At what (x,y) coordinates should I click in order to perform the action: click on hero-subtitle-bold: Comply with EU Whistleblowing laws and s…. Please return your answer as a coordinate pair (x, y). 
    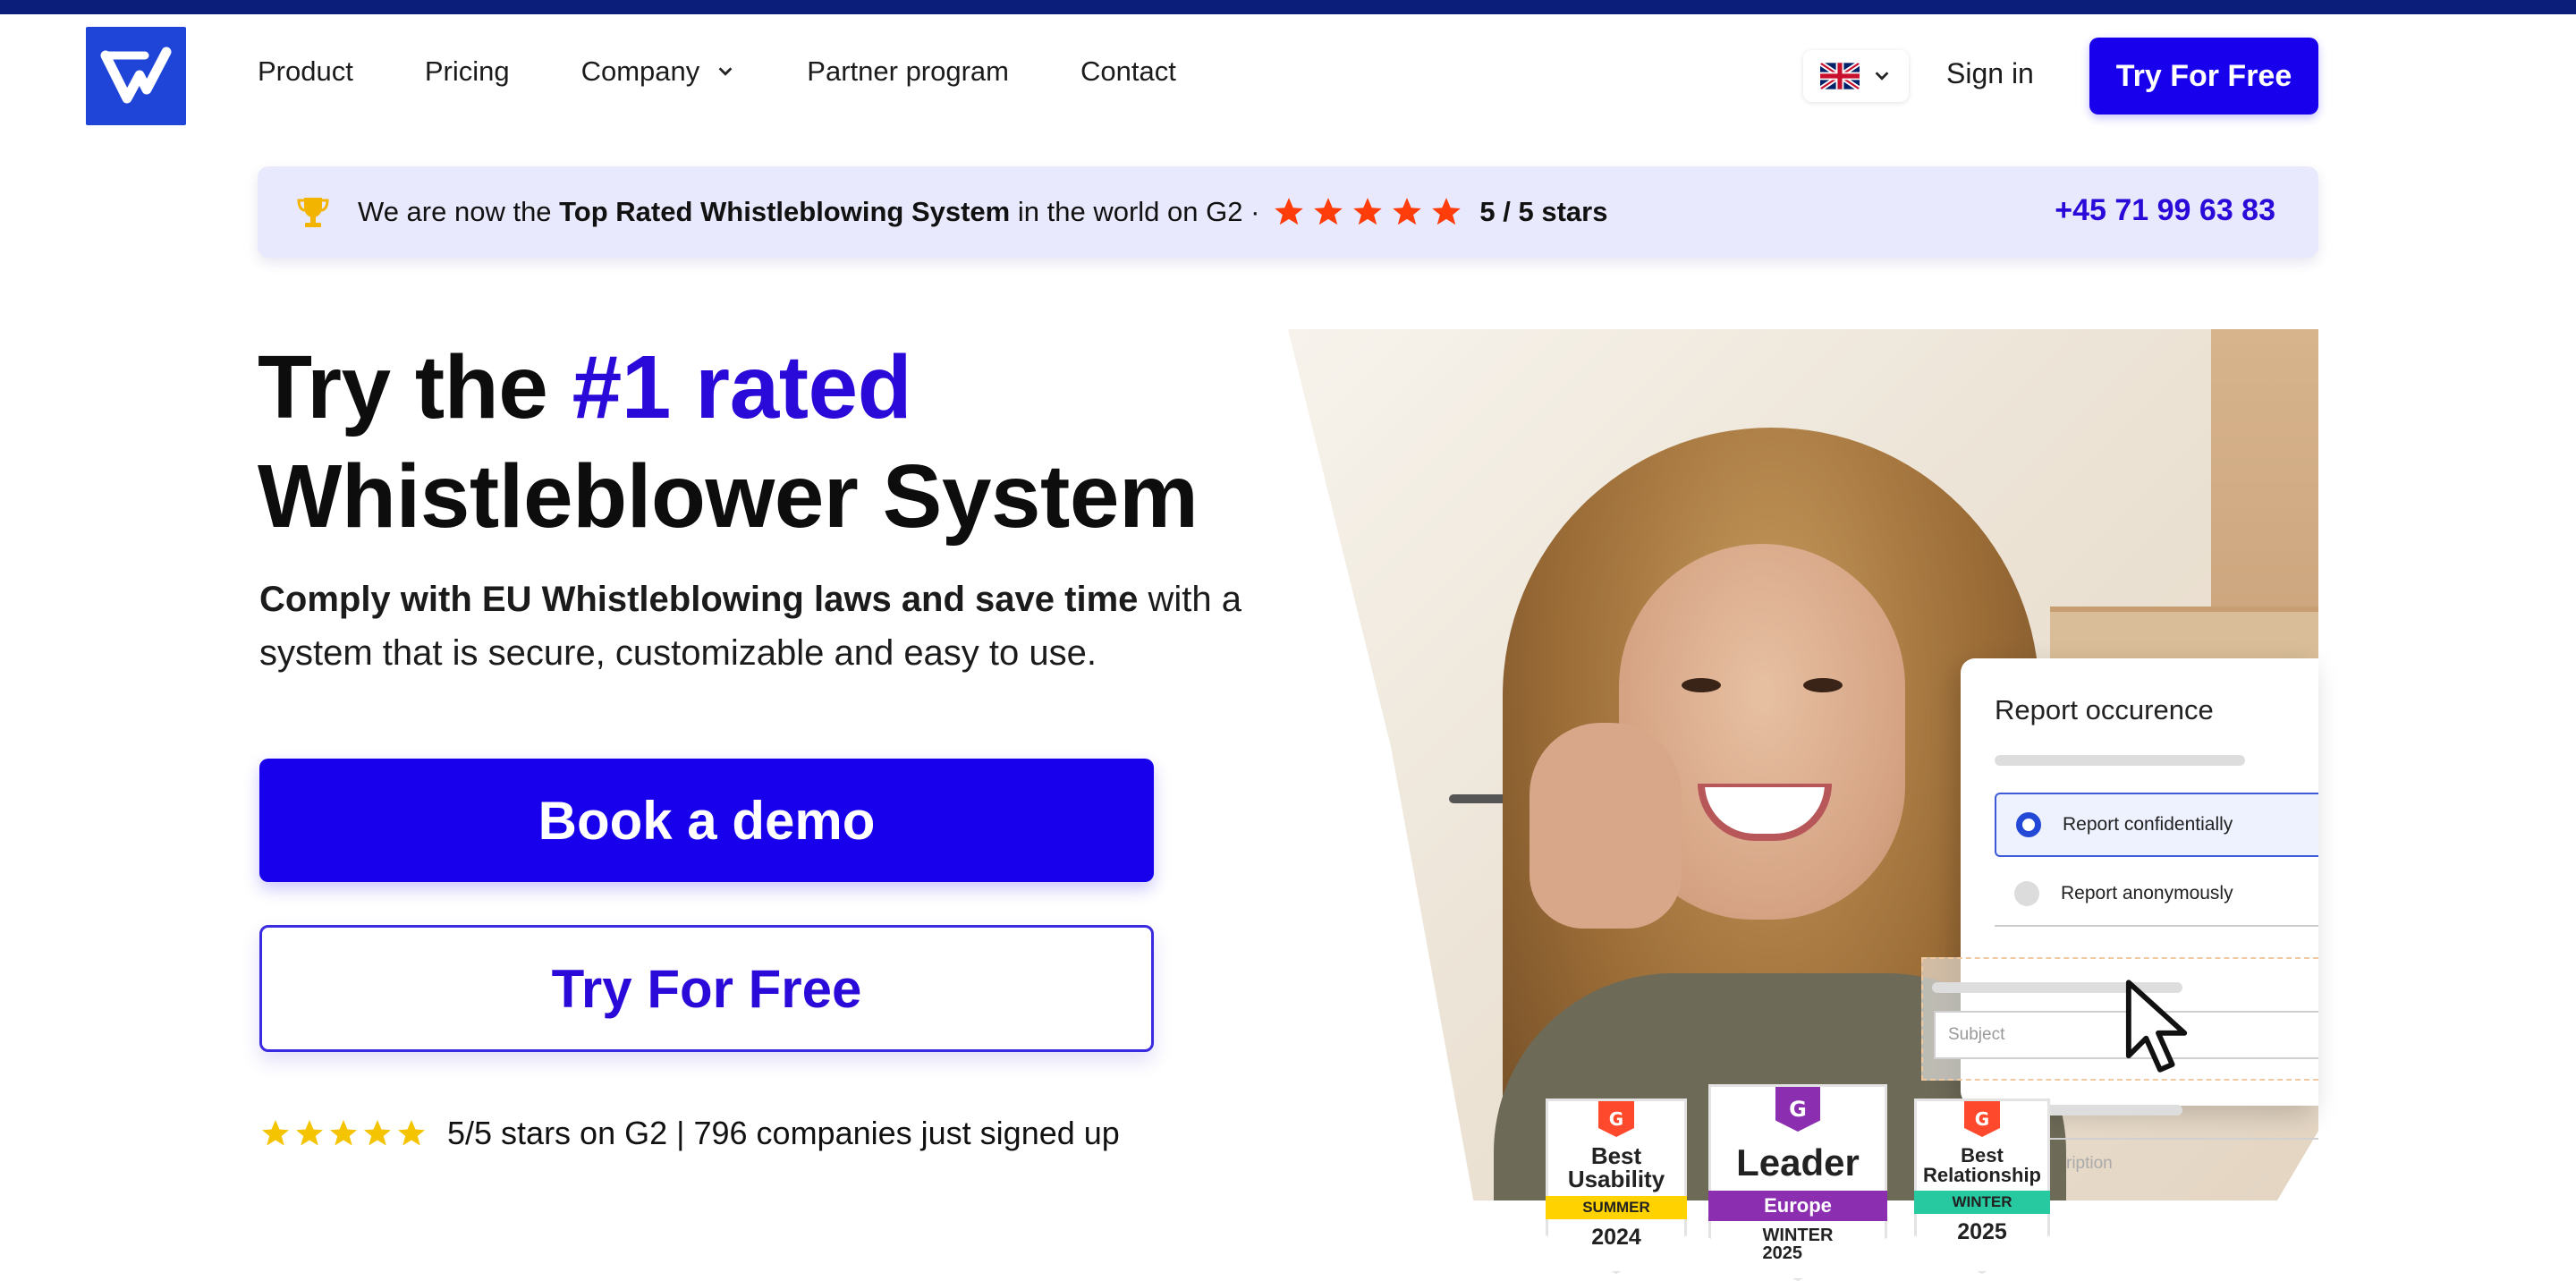
    Looking at the image, I should click on (699, 599).